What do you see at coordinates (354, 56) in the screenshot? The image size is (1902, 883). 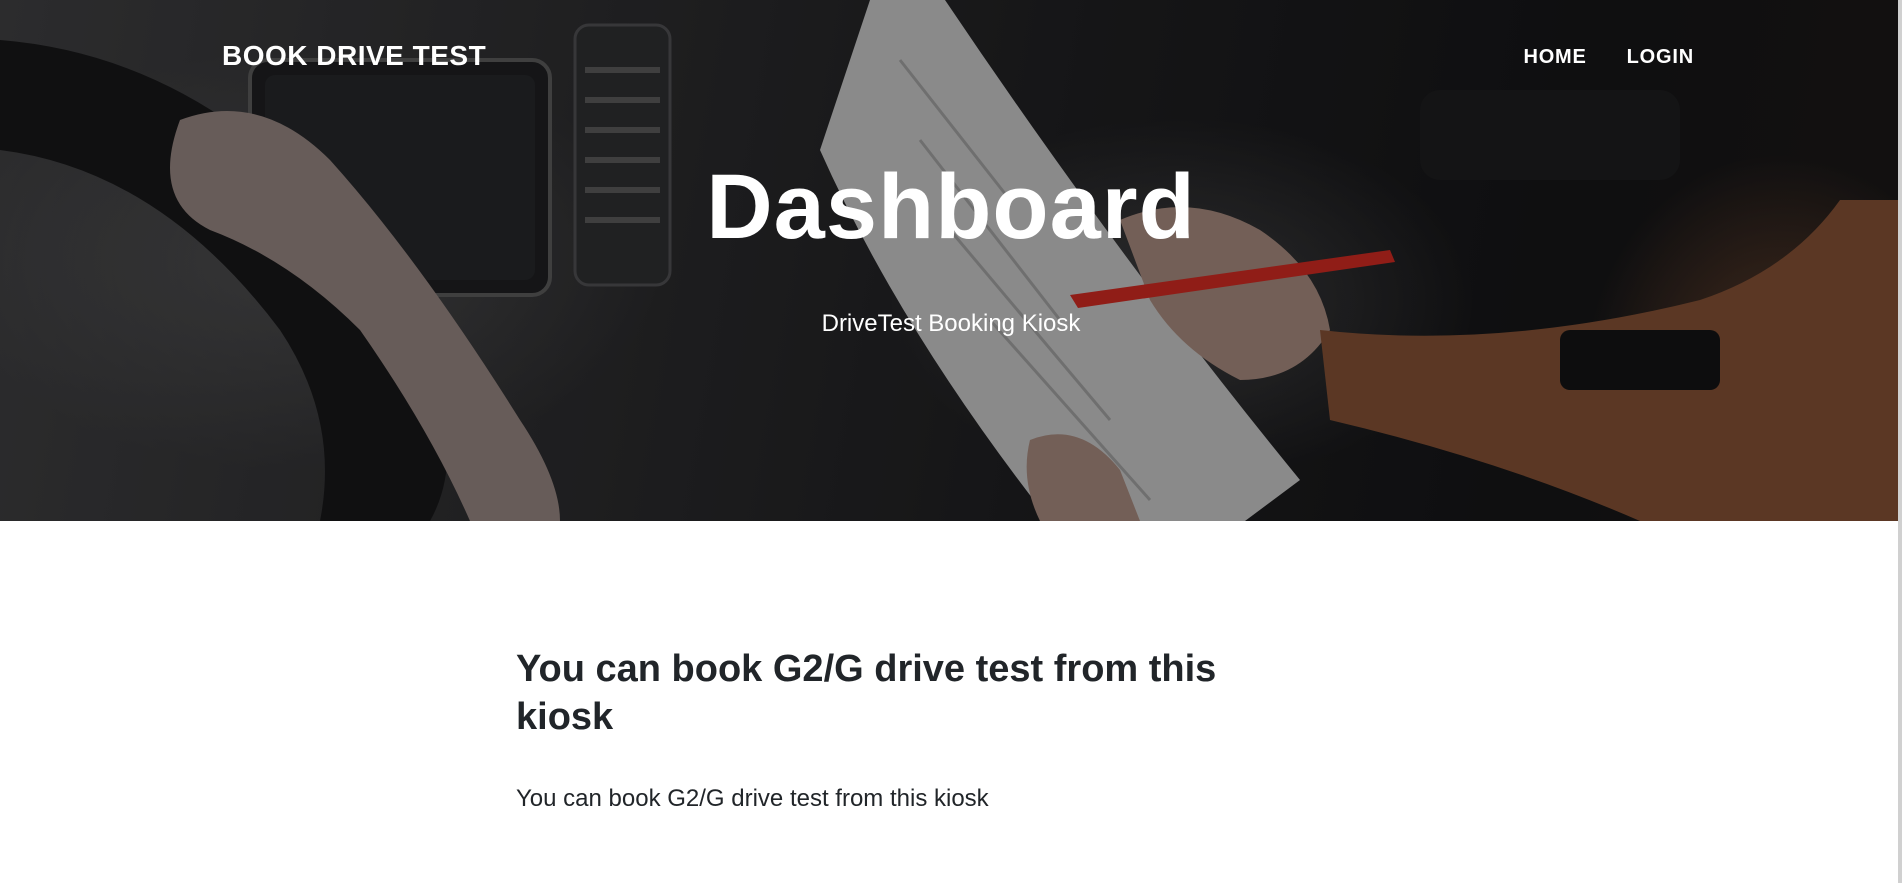 I see `brand-logo-link: BOOK DRIVE TEST` at bounding box center [354, 56].